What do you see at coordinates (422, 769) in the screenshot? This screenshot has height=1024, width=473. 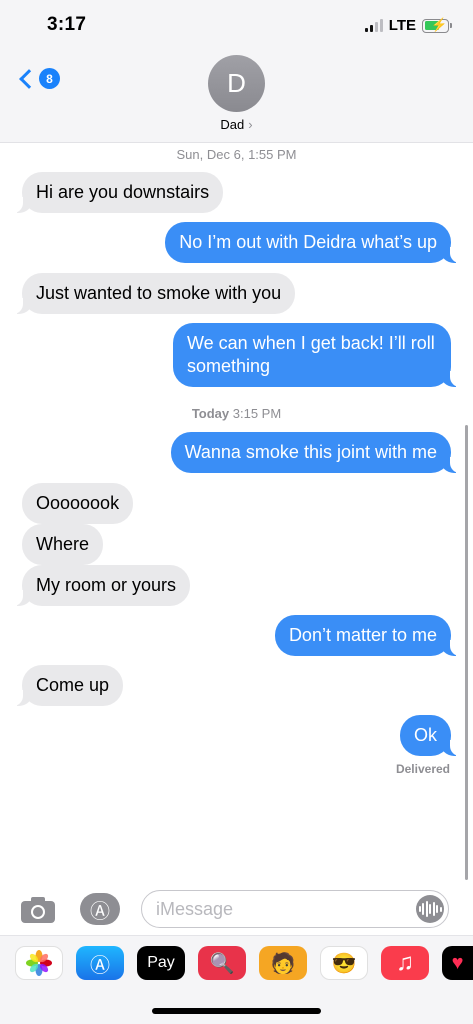 I see `delivered-status: Delivered` at bounding box center [422, 769].